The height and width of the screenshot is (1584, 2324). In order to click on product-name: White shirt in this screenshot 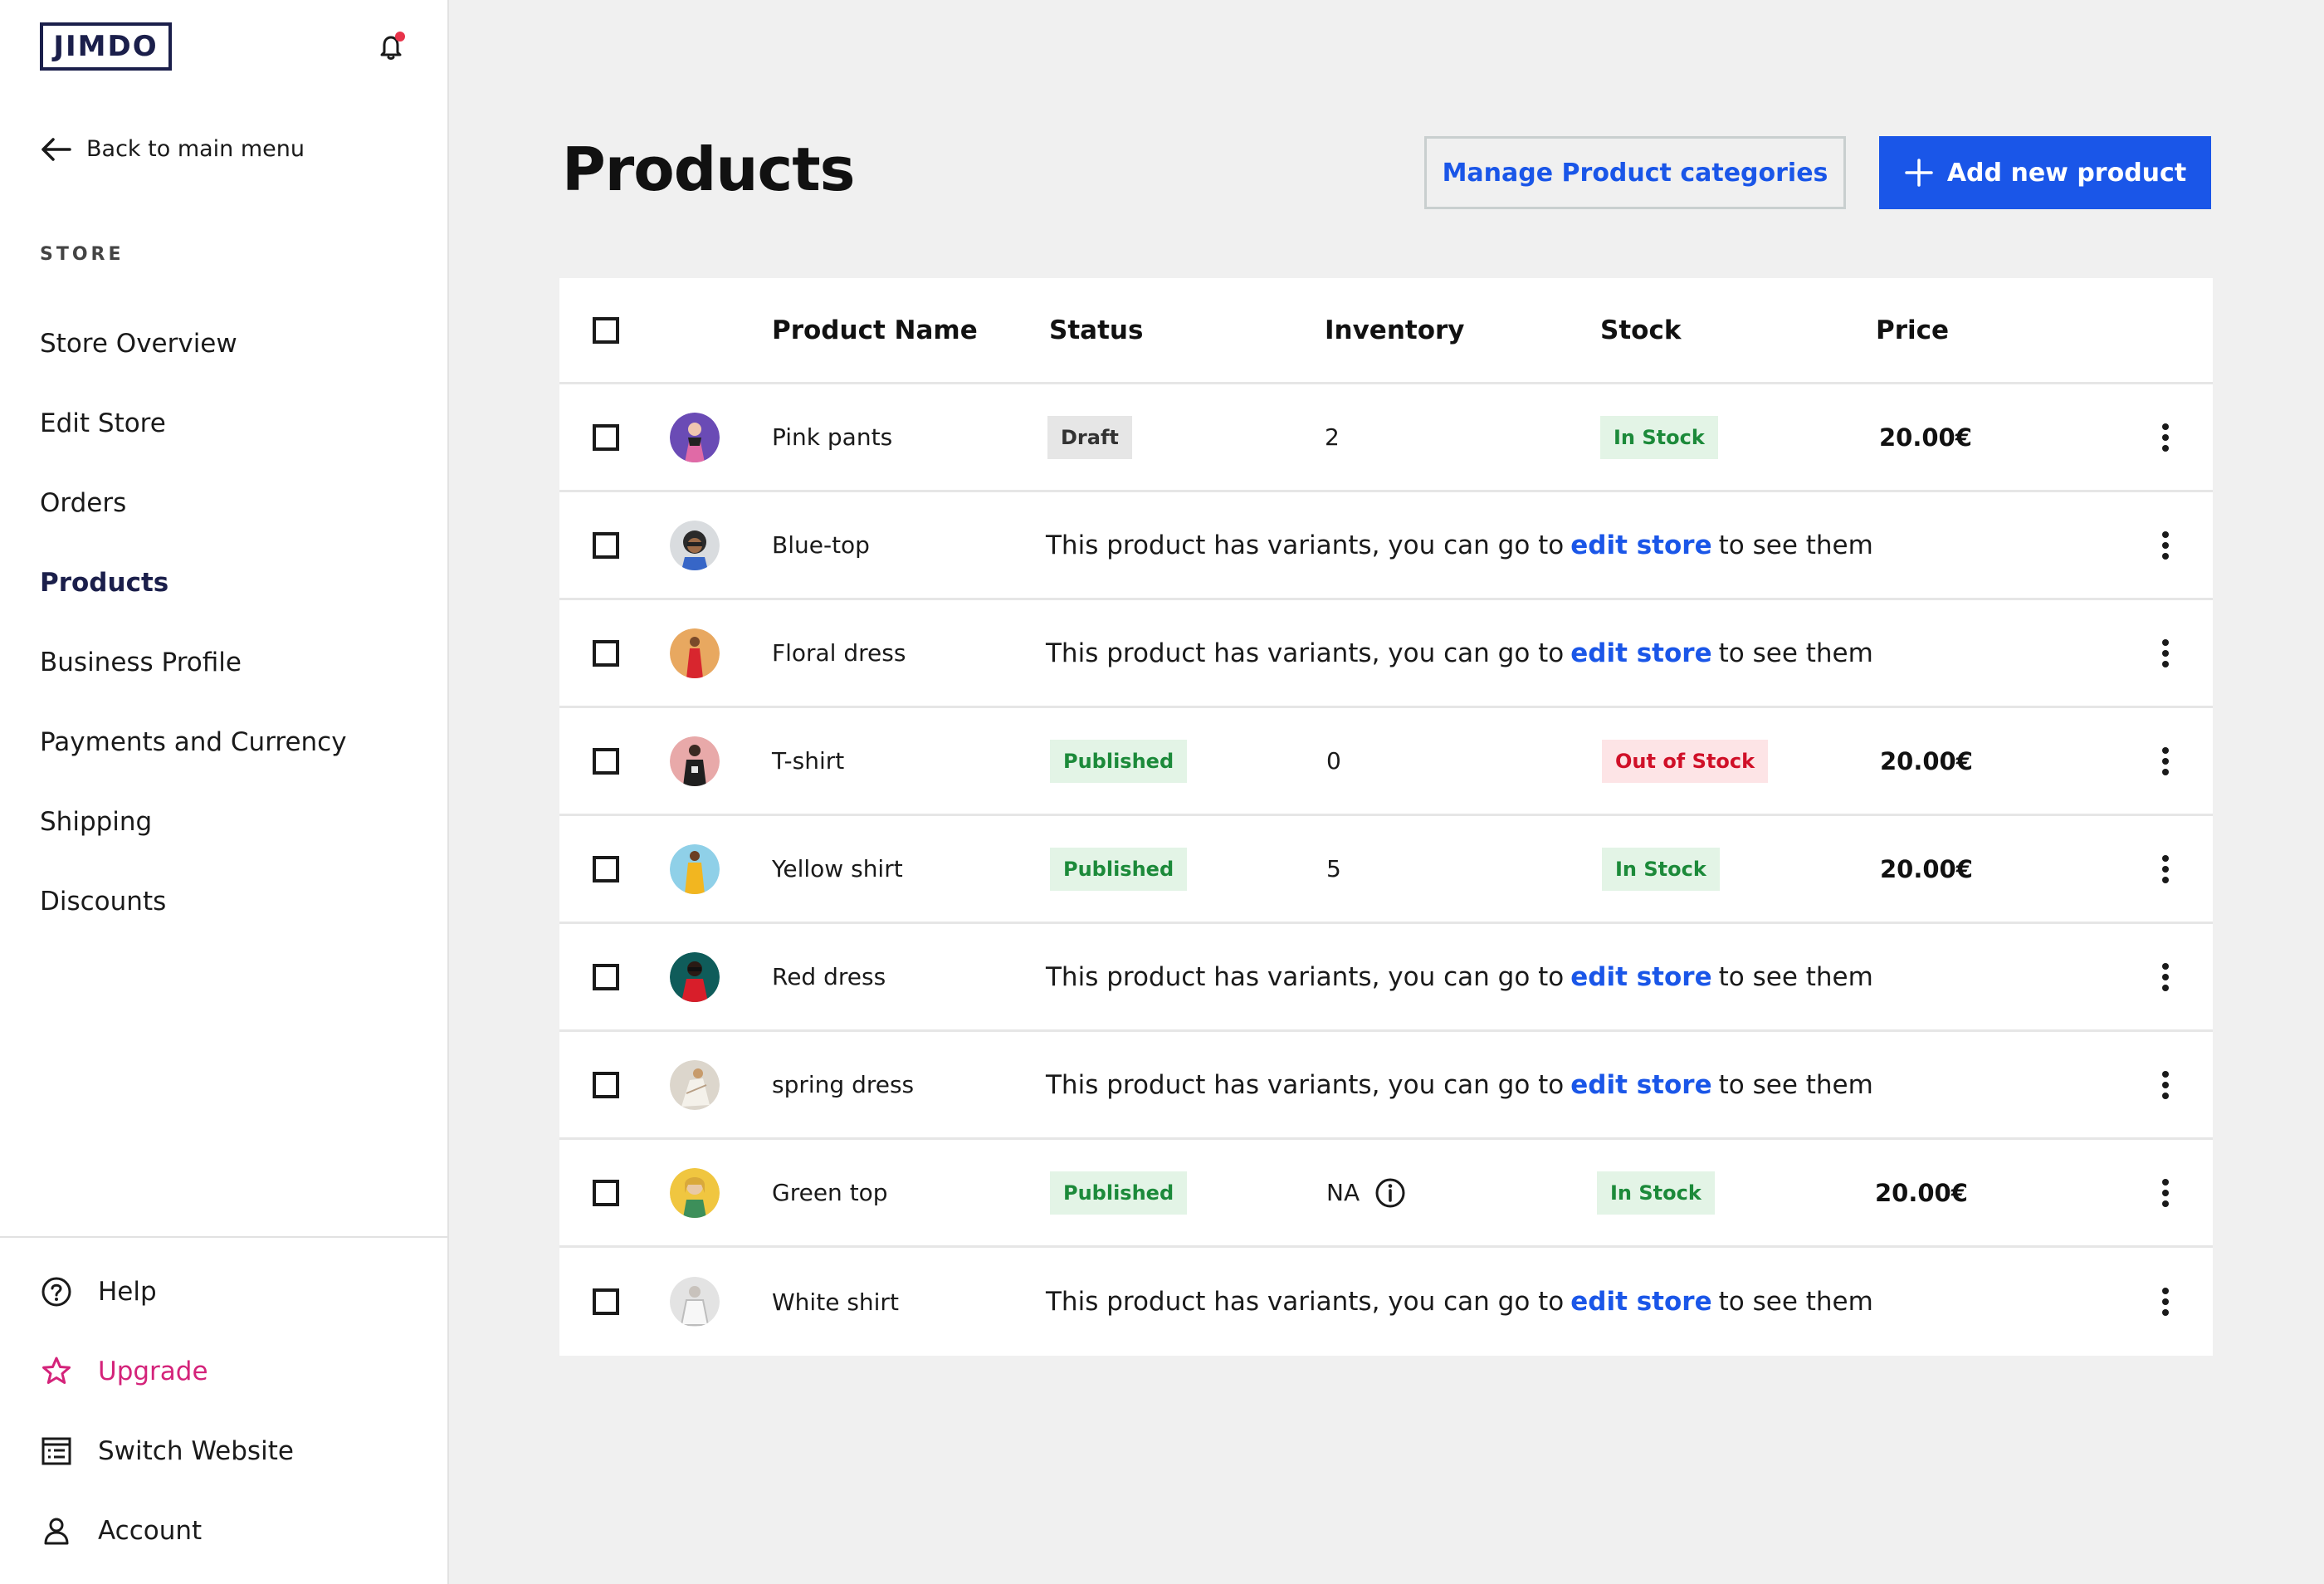, I will do `click(835, 1302)`.